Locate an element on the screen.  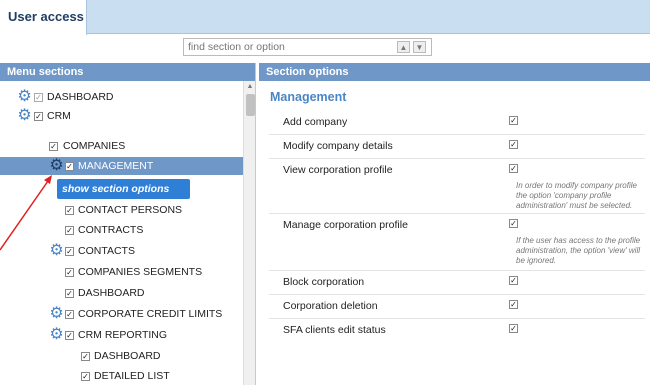
tree-item-corporate-credit-limits: ⚙ ✓ CORPORATE CREDIT LIMITS is located at coordinates (121, 314).